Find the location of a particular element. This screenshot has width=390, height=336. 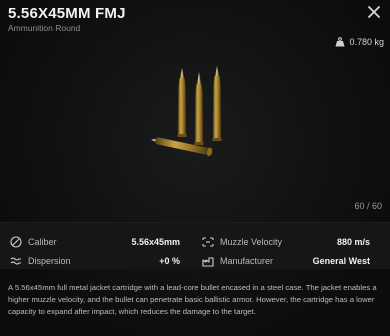

ammo-rounds-image is located at coordinates (186, 111).